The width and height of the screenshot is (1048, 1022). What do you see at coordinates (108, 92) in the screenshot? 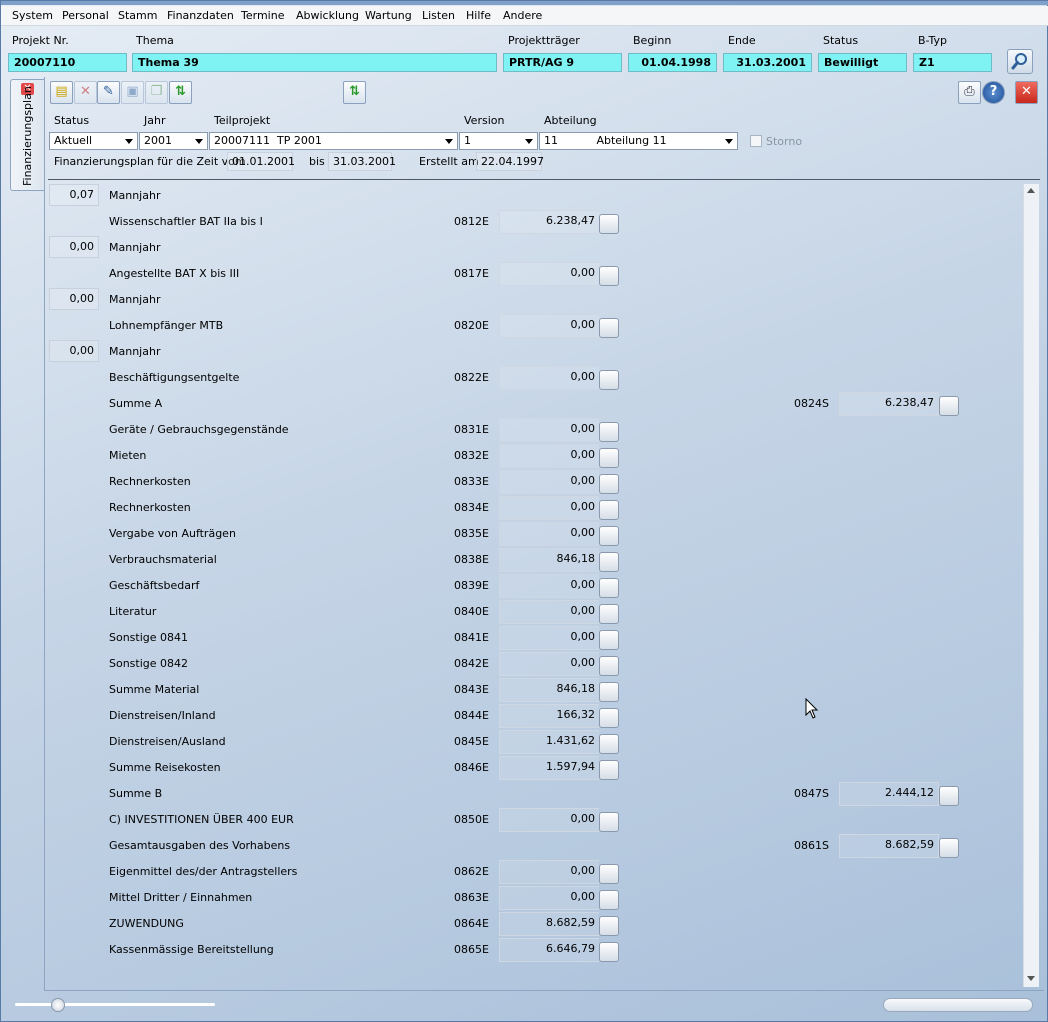
I see `edit-button: ✎` at bounding box center [108, 92].